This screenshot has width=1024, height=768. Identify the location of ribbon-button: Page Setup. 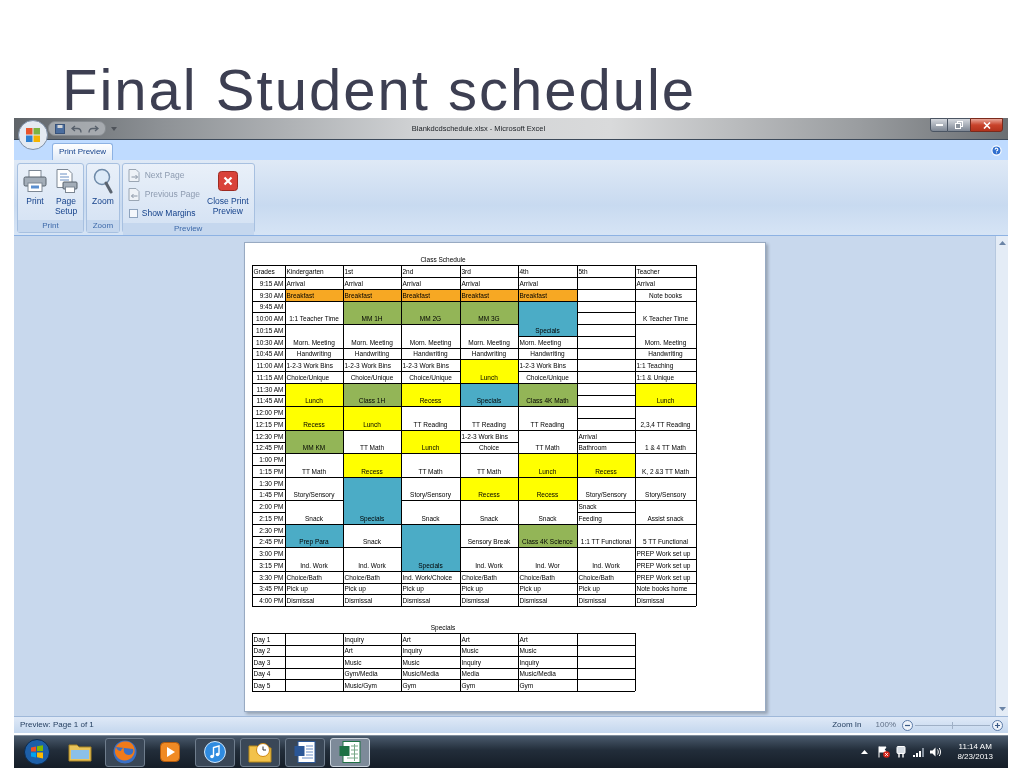
(66, 190).